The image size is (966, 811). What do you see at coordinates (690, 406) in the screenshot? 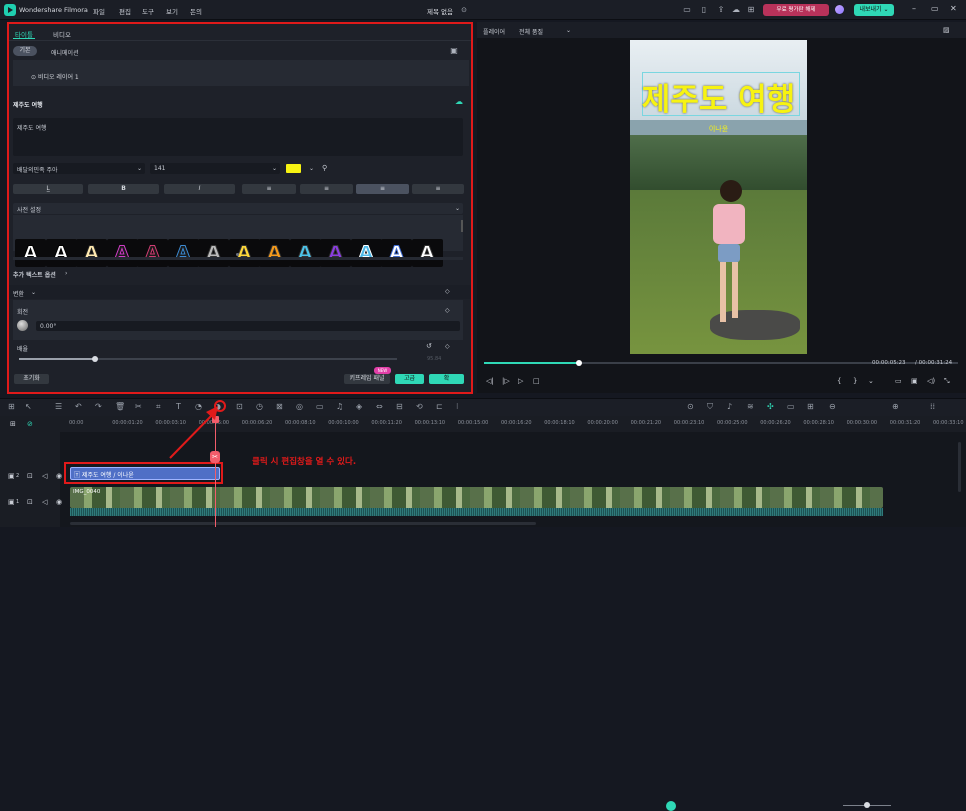
I see `snap-icon: ⊙` at bounding box center [690, 406].